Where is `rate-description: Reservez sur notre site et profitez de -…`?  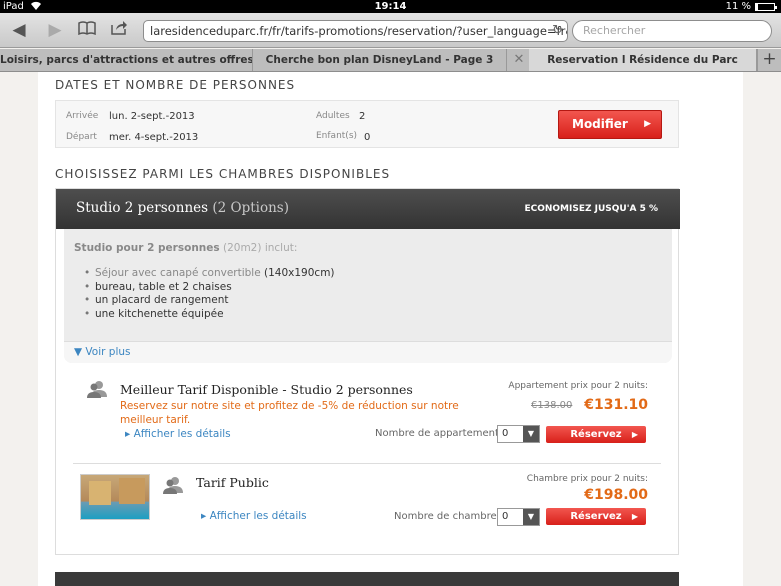
rate-description: Reservez sur notre site et profitez de -… is located at coordinates (289, 413).